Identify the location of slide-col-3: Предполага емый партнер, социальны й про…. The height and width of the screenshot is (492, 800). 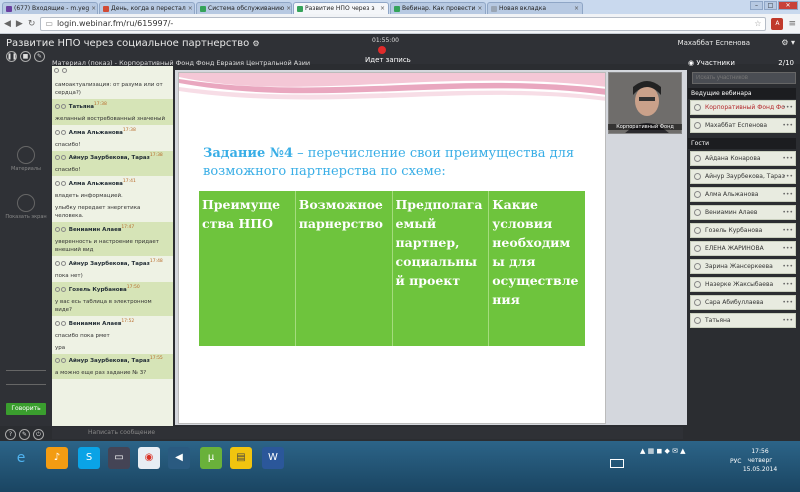
(441, 268).